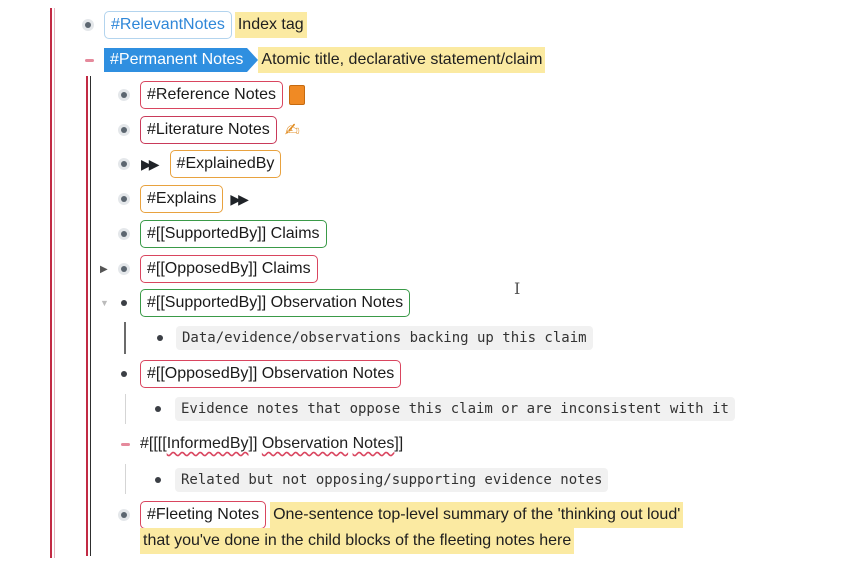 This screenshot has width=846, height=585. Describe the element at coordinates (271, 374) in the screenshot. I see `opposed-observations-tag: #[[OpposedBy]] Observation Notes` at that location.